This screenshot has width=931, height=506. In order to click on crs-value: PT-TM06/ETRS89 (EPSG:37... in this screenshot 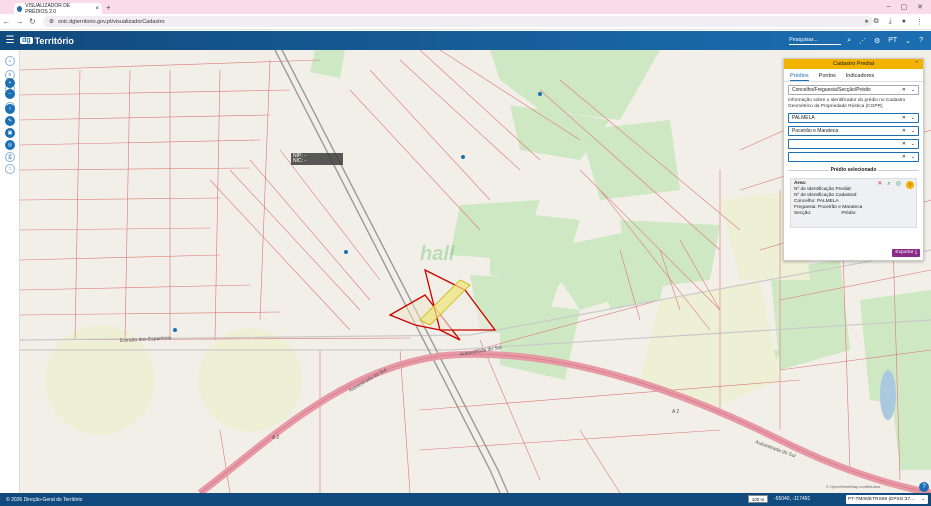, I will do `click(881, 499)`.